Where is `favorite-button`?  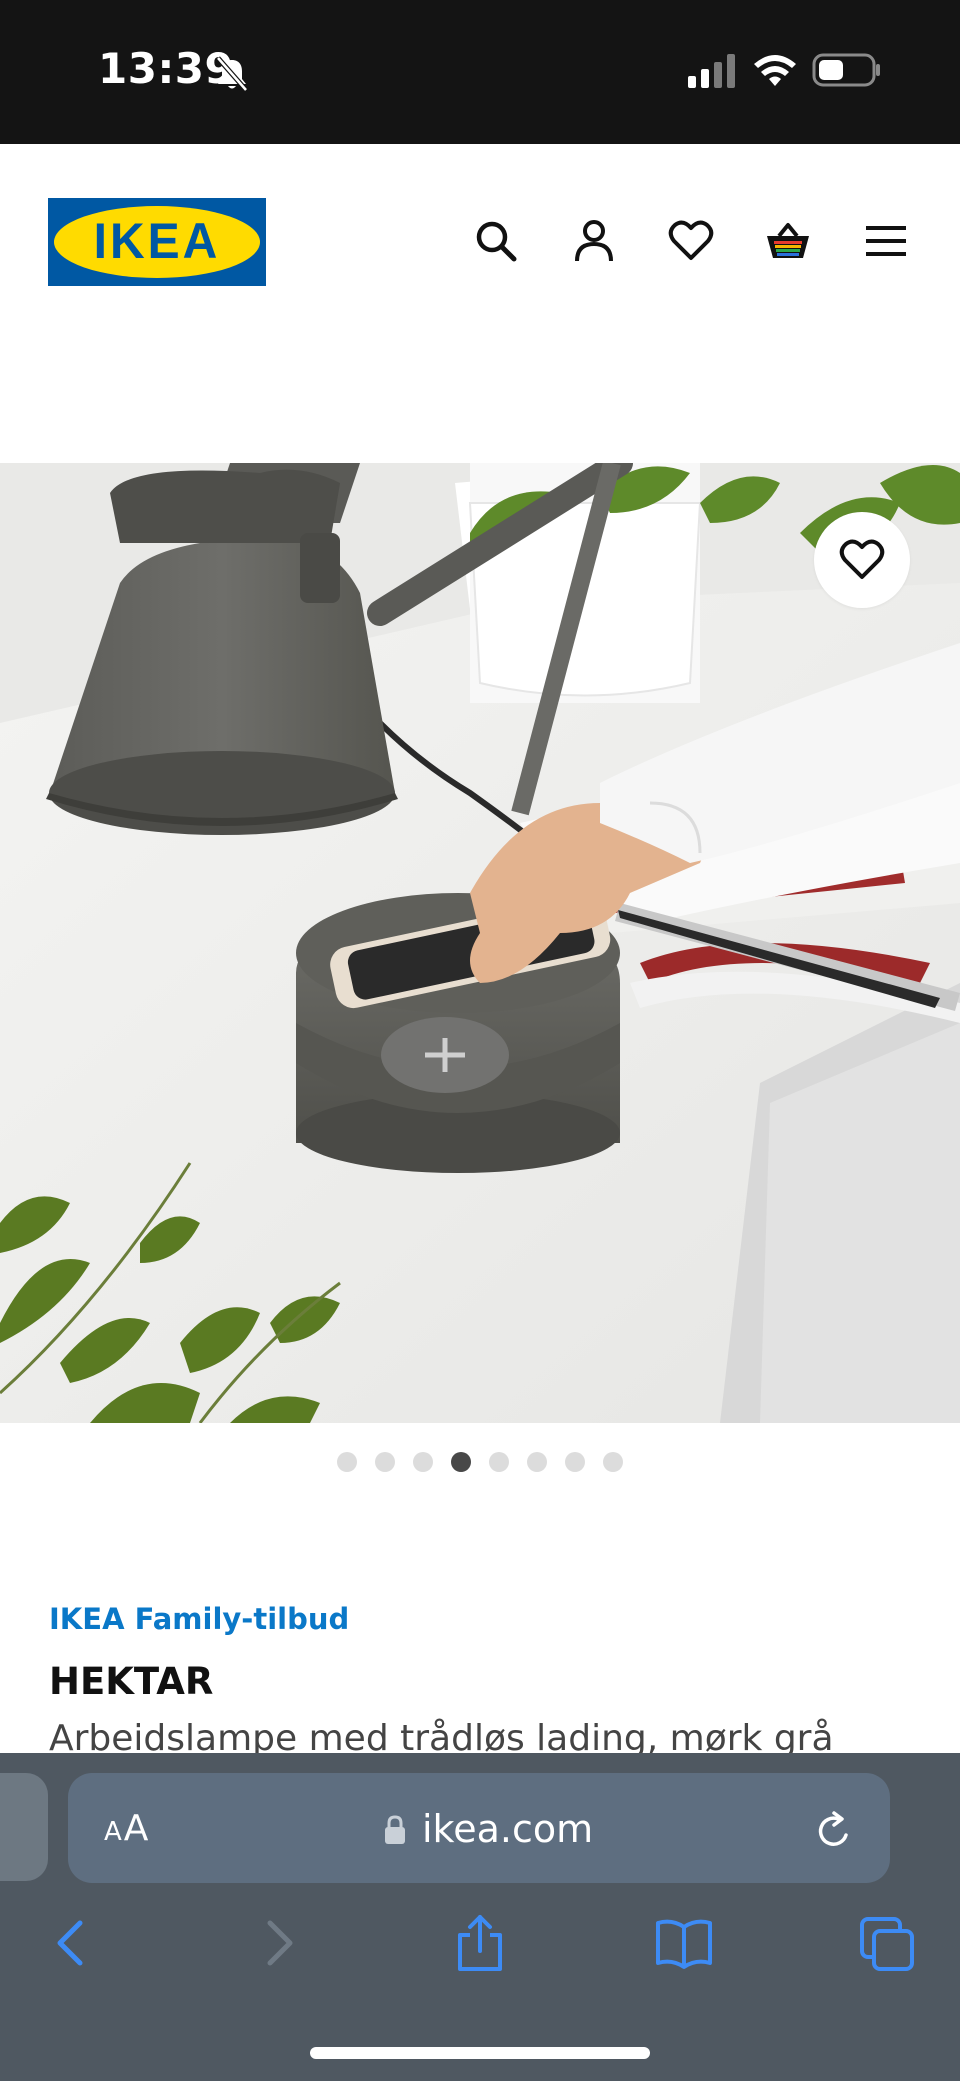 favorite-button is located at coordinates (862, 560).